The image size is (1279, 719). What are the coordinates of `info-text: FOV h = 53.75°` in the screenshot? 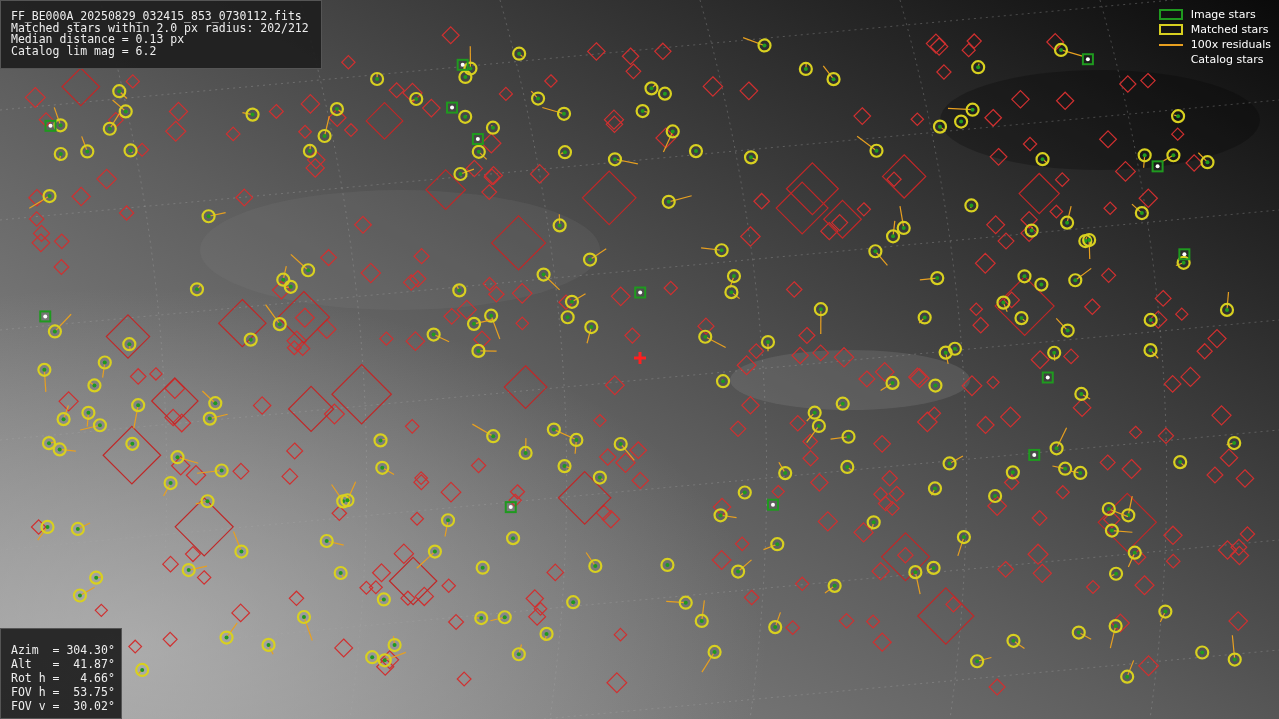 It's located at (63, 692).